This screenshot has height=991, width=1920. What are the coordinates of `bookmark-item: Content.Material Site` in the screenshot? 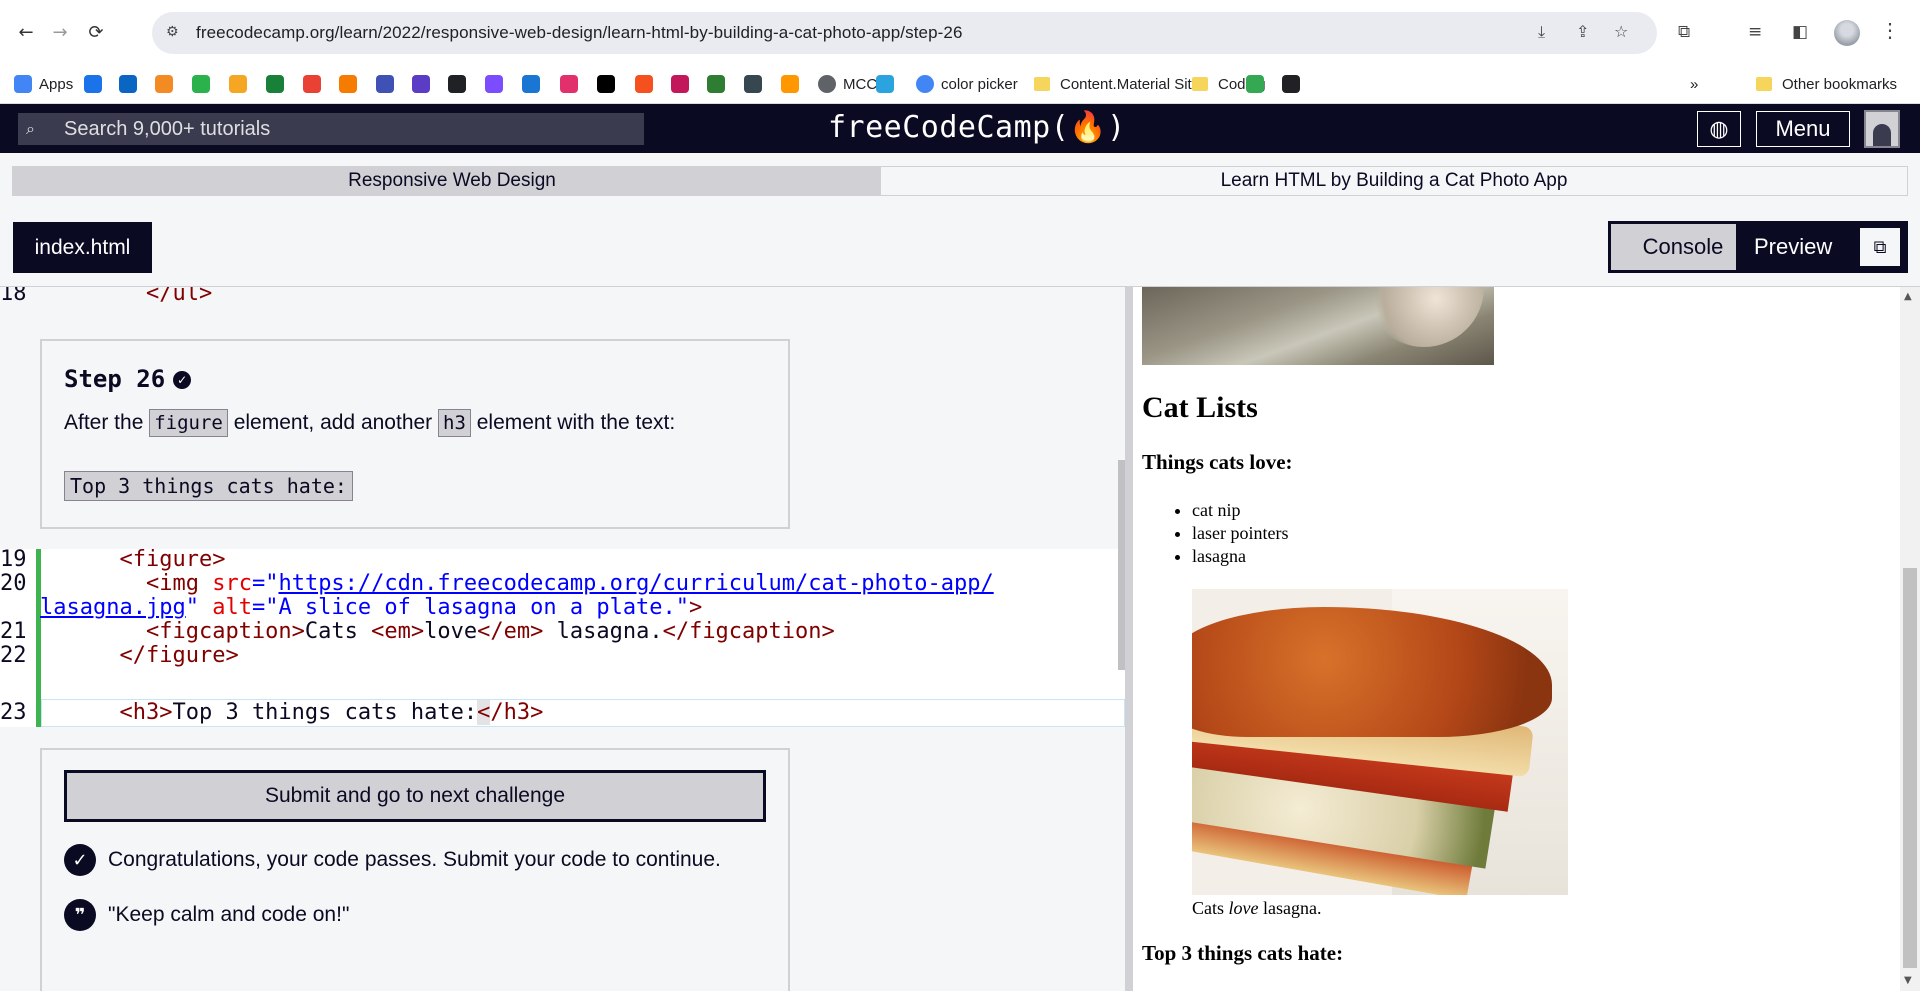 It's located at (1117, 84).